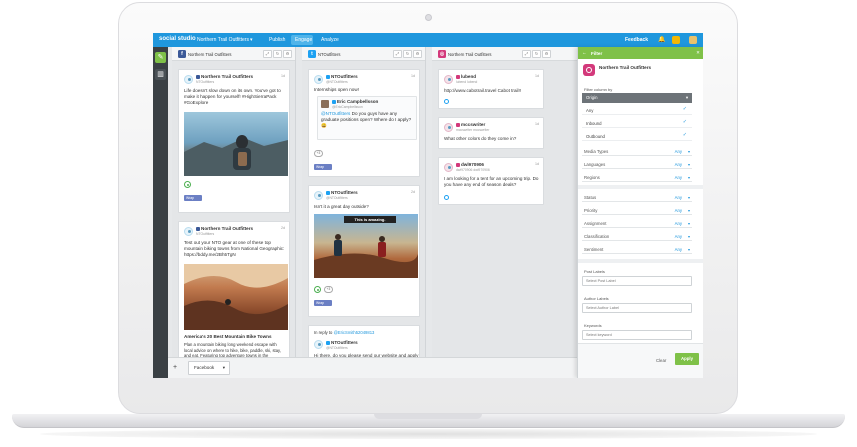 This screenshot has width=857, height=447. What do you see at coordinates (473, 124) in the screenshot?
I see `author-name: mccswriter` at bounding box center [473, 124].